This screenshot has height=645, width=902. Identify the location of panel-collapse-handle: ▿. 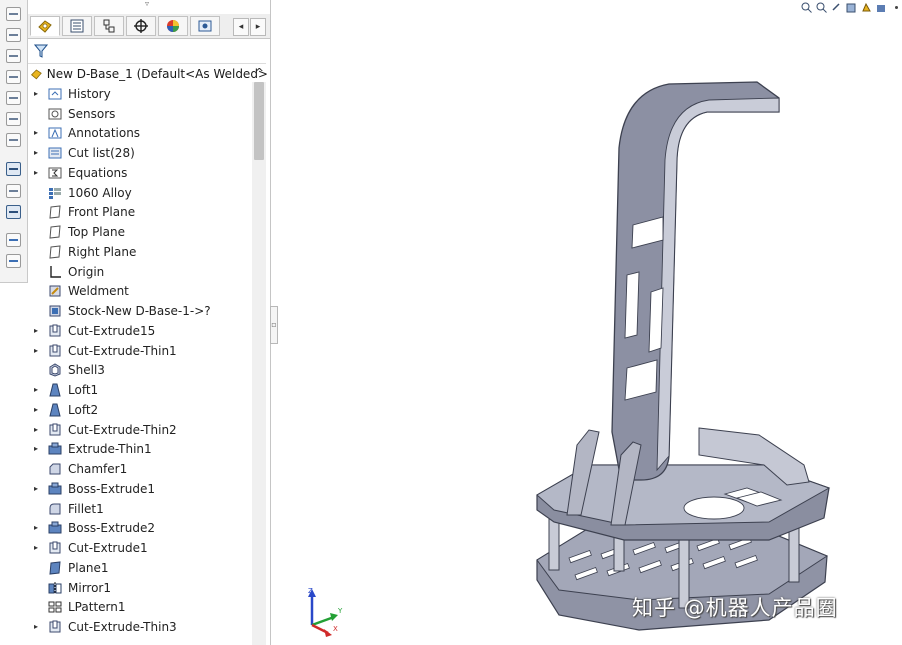
(147, 4).